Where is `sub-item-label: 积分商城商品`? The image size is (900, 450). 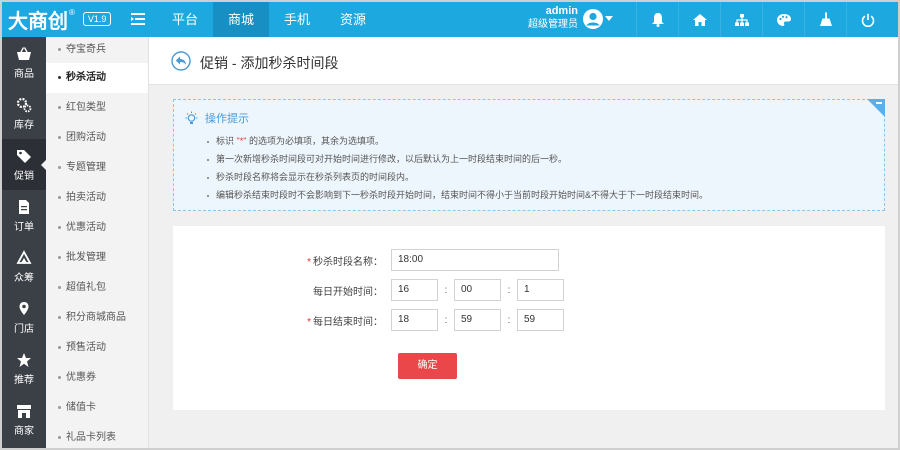
sub-item-label: 积分商城商品 is located at coordinates (96, 317).